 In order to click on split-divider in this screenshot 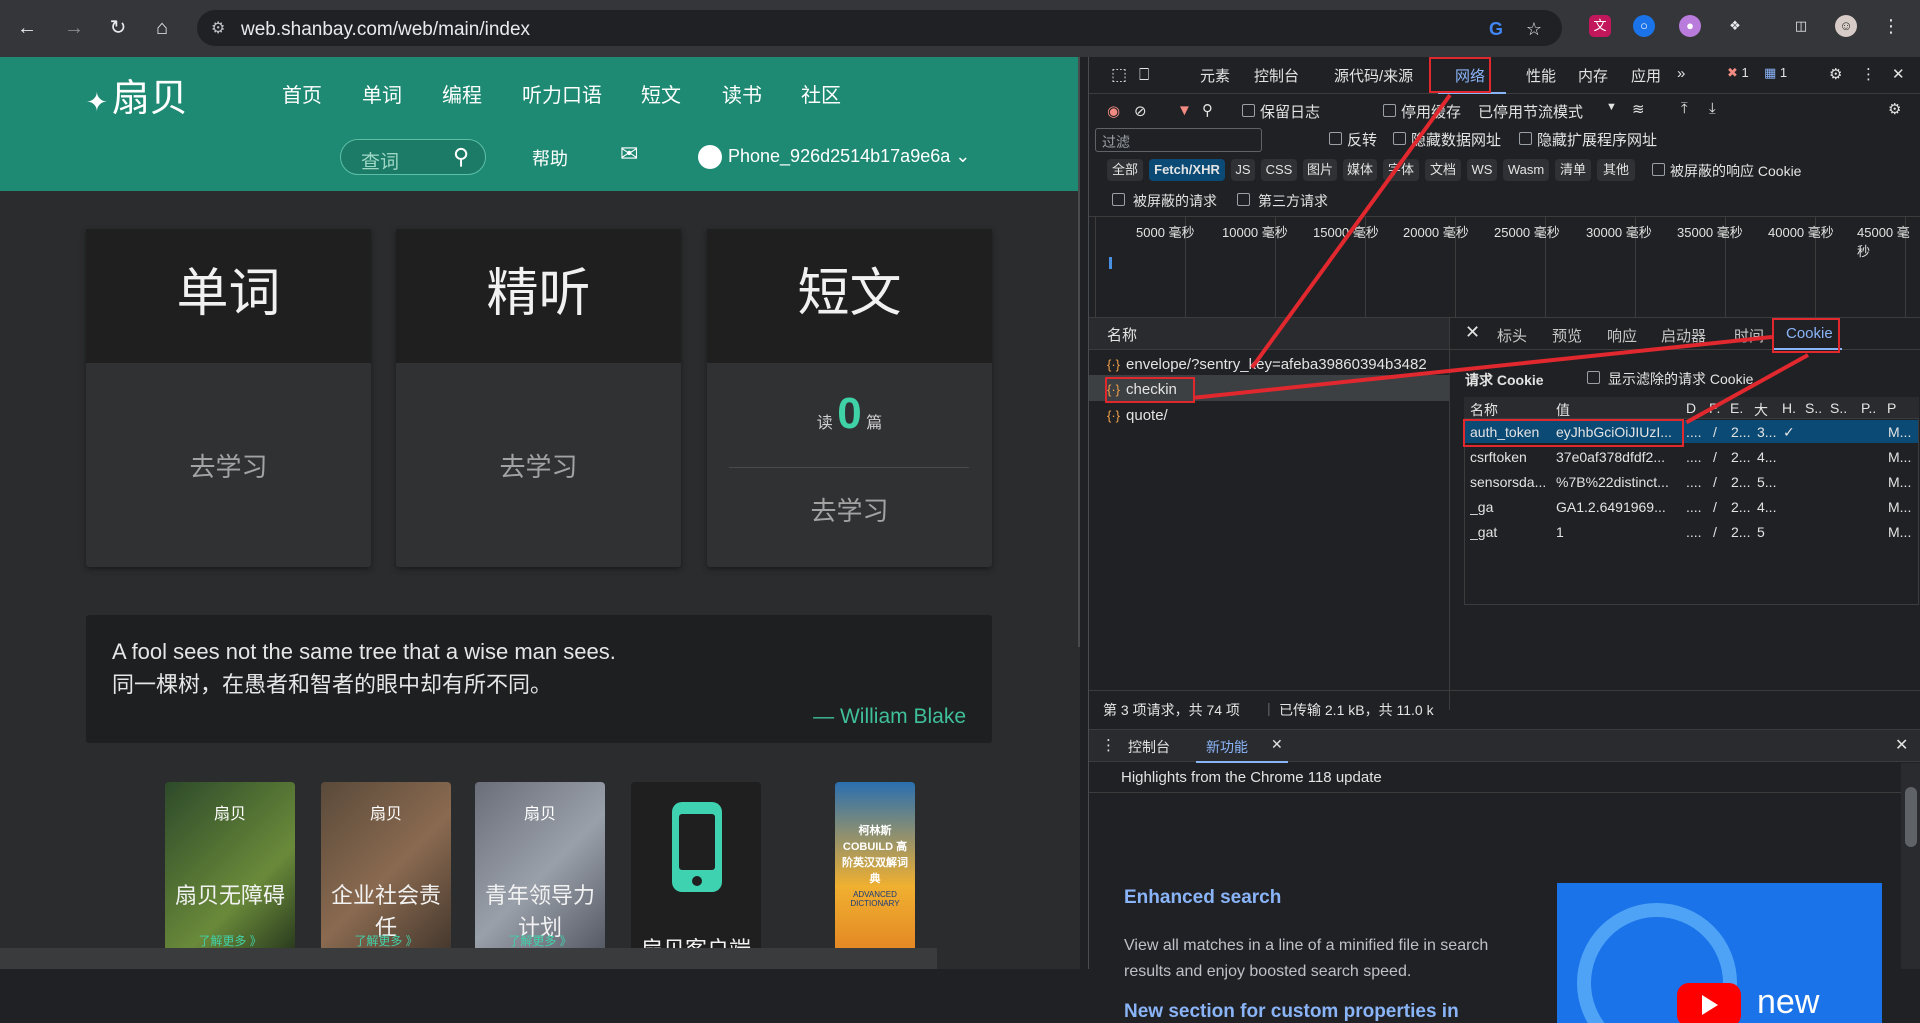, I will do `click(1449, 514)`.